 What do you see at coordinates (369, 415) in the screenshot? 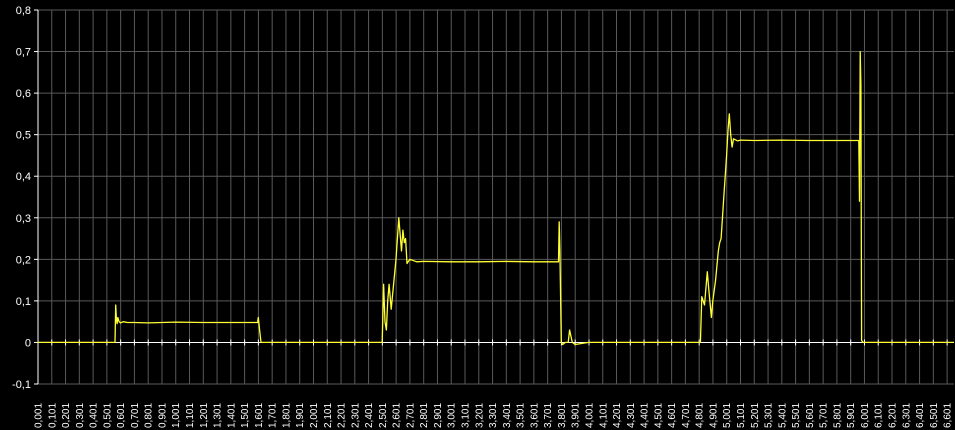
I see `x-tick-label: 2,401` at bounding box center [369, 415].